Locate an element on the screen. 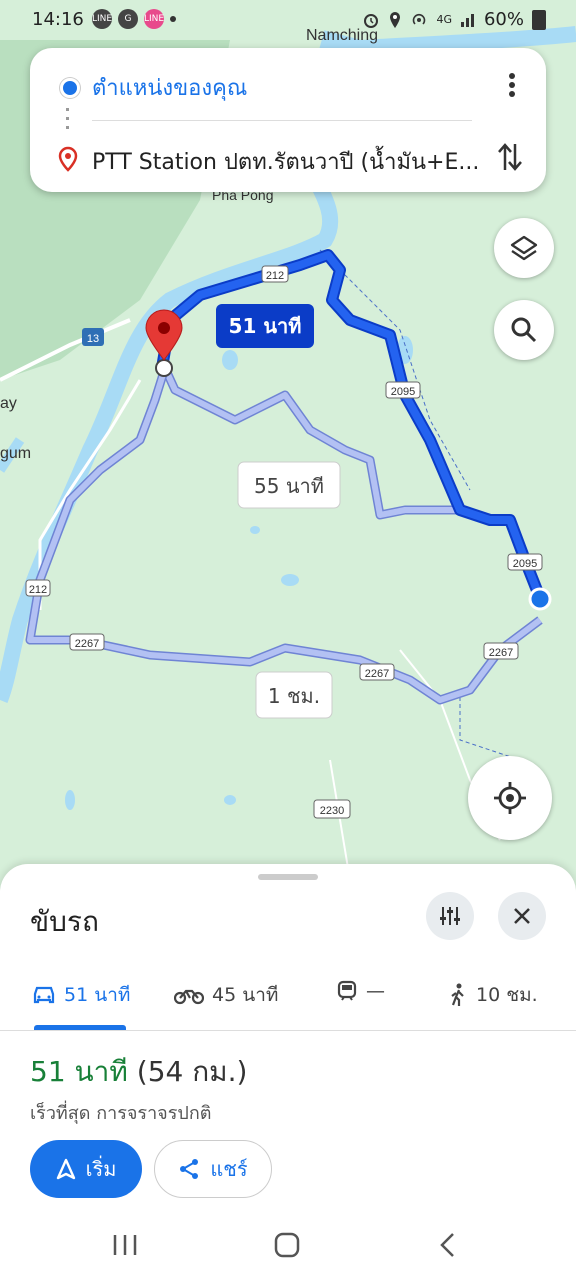 The width and height of the screenshot is (576, 1280). home-icon is located at coordinates (287, 1245).